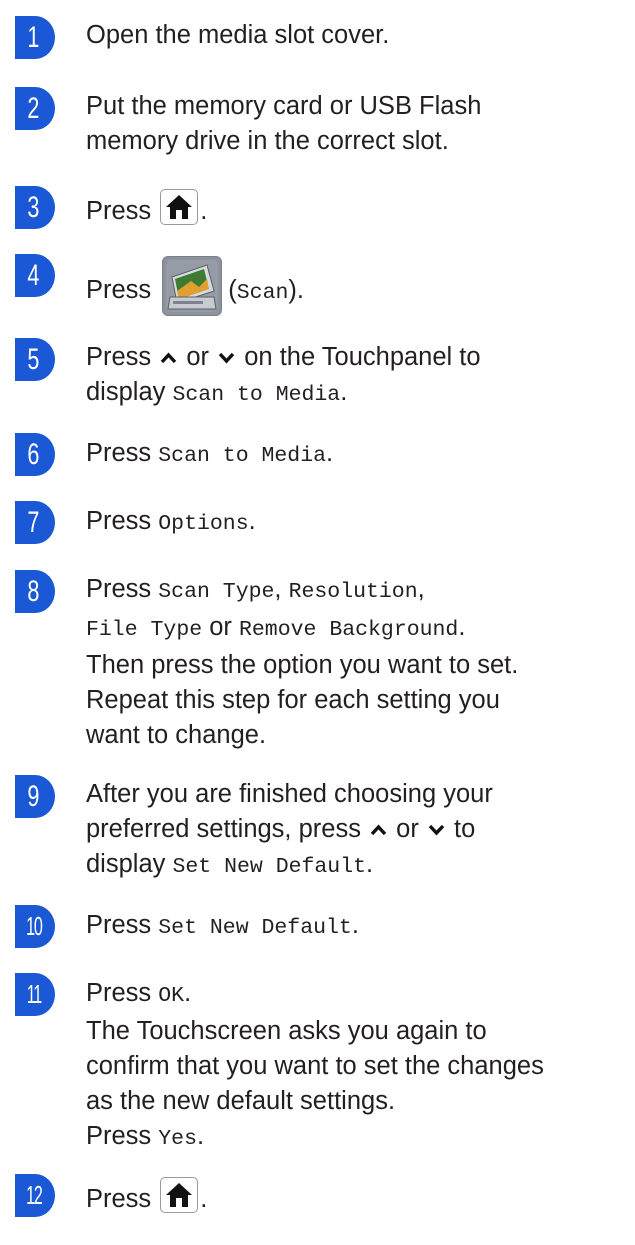  Describe the element at coordinates (216, 592) in the screenshot. I see `scan-type-label: Scan Type` at that location.